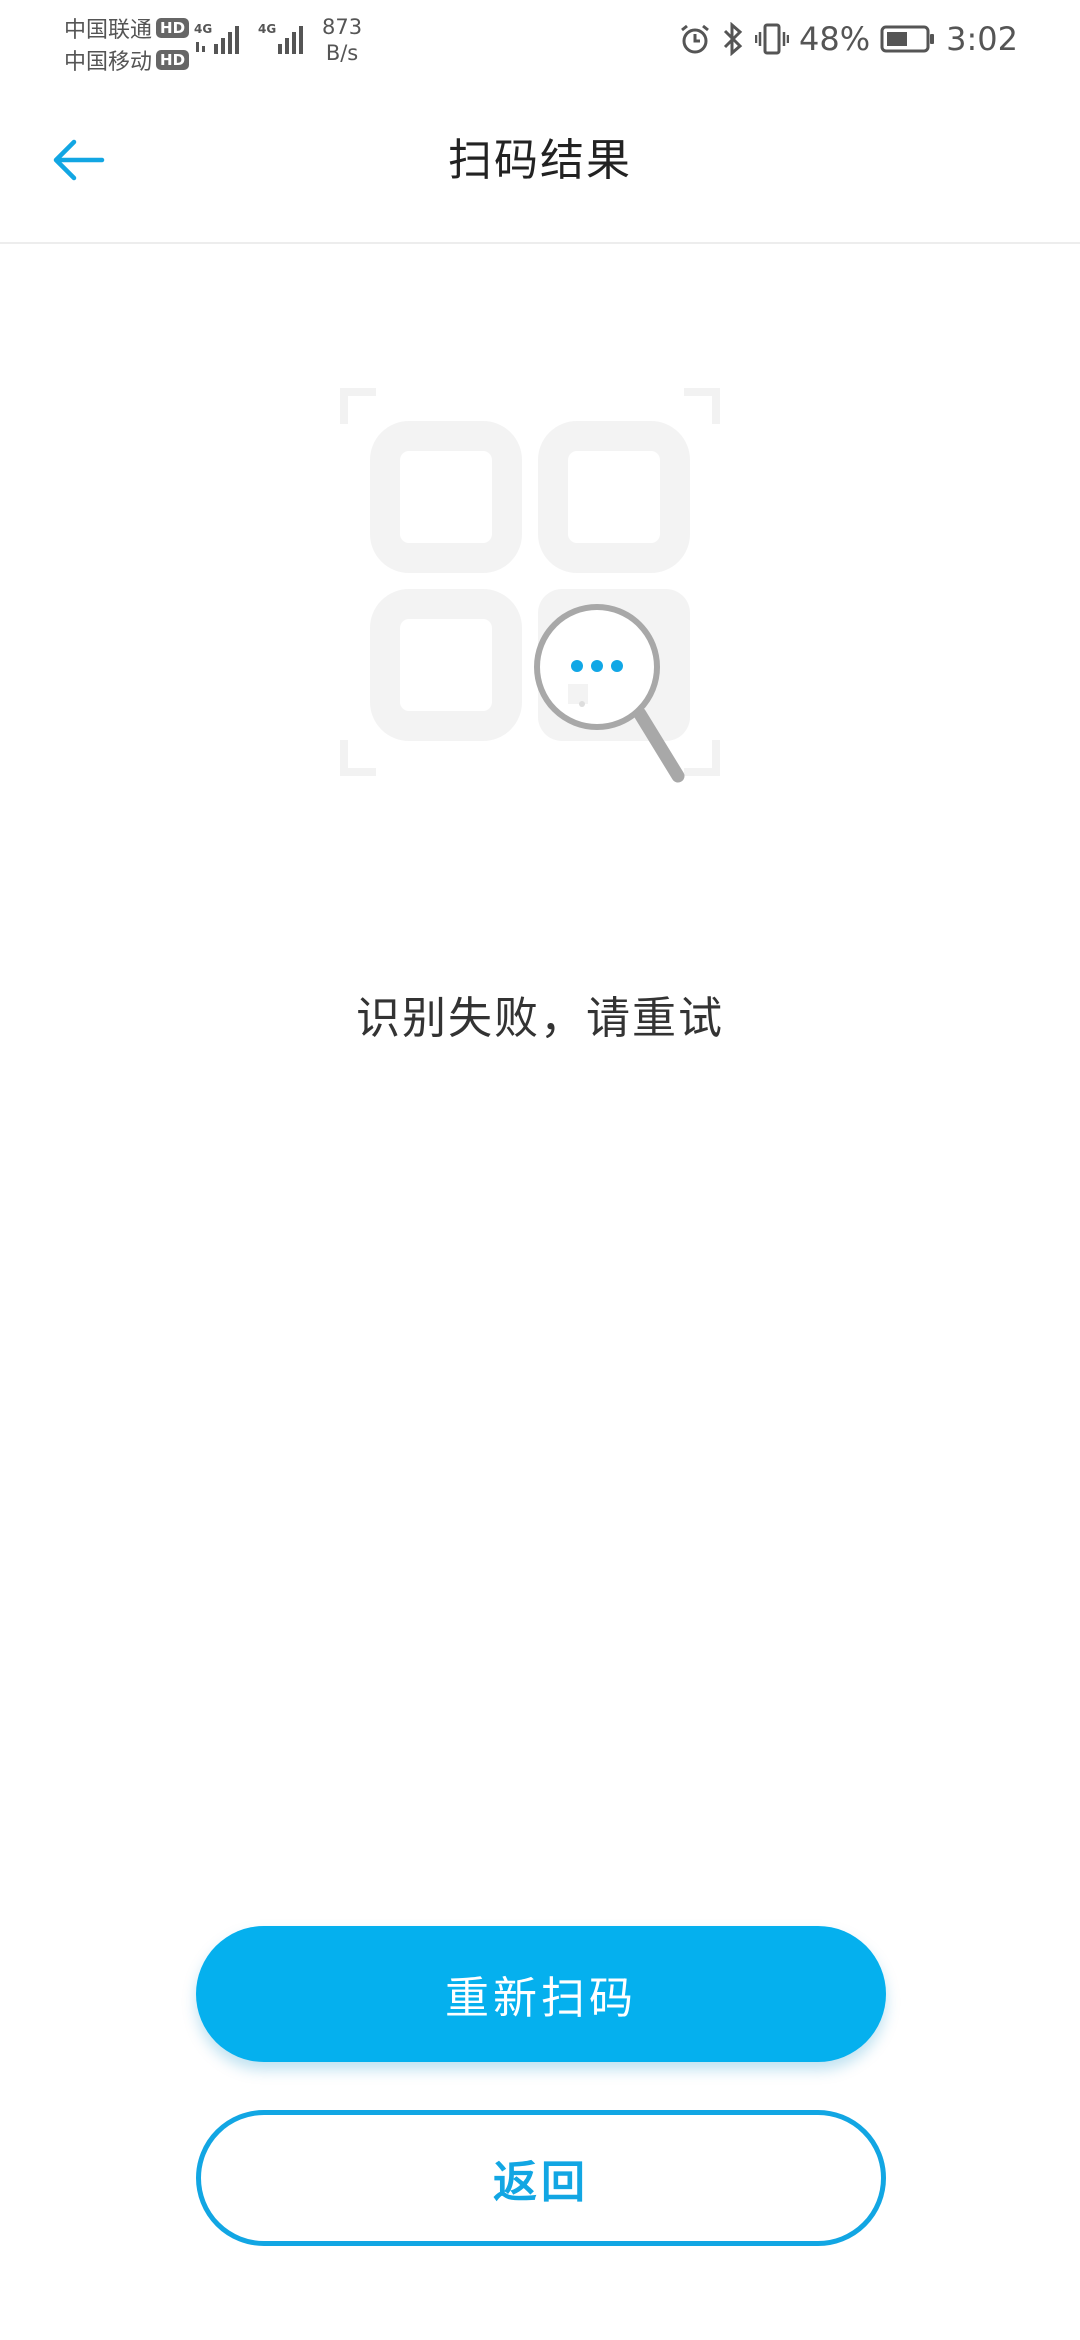 Image resolution: width=1080 pixels, height=2340 pixels. What do you see at coordinates (908, 39) in the screenshot?
I see `battery-icon` at bounding box center [908, 39].